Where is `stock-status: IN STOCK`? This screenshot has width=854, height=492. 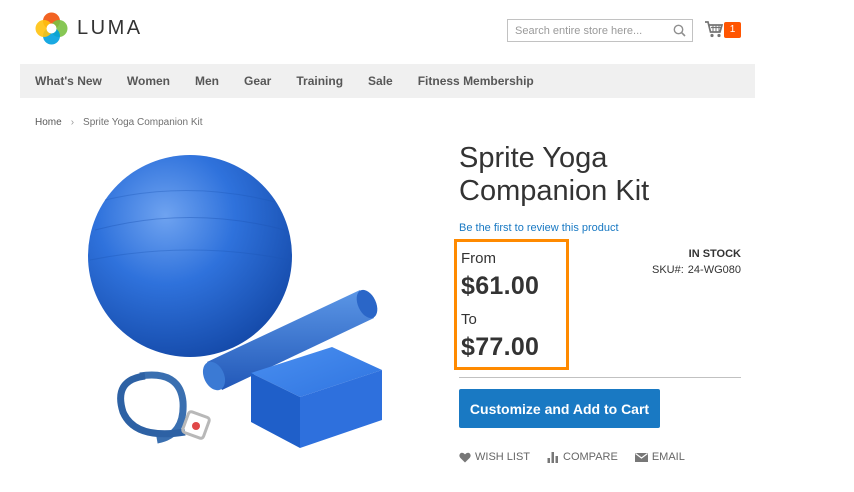
stock-status: IN STOCK is located at coordinates (714, 254).